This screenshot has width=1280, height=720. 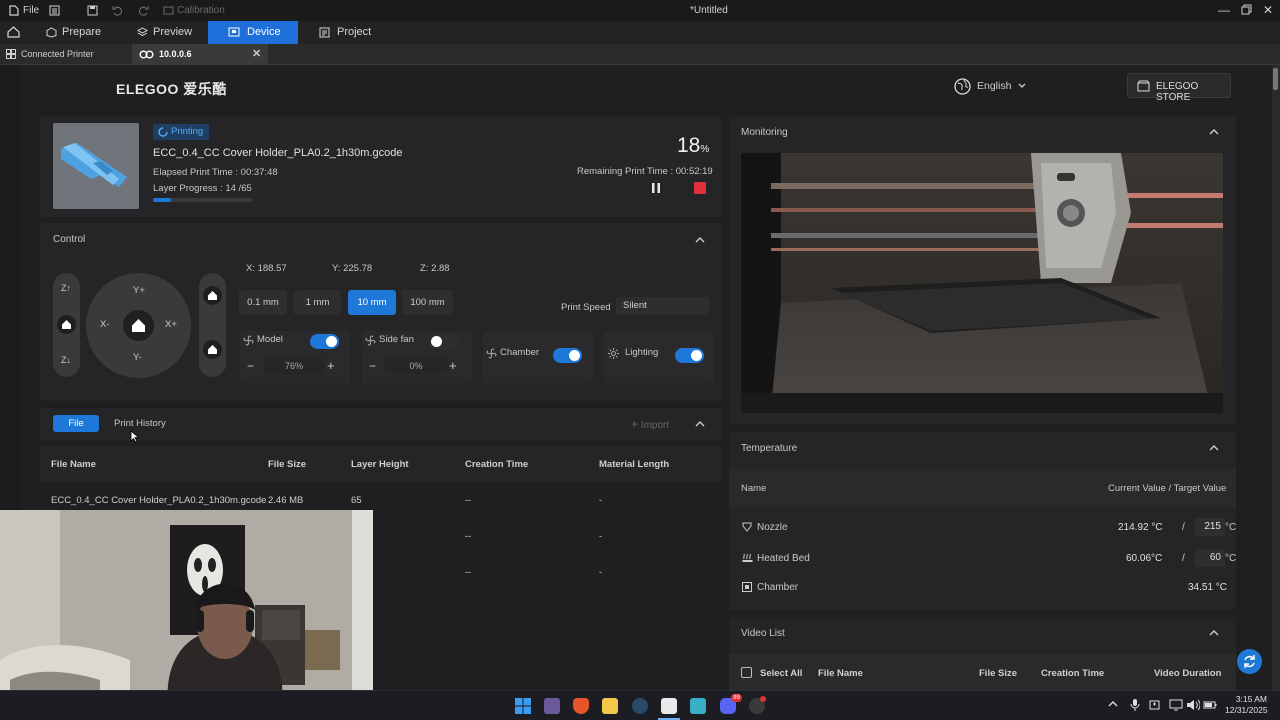 I want to click on collapse-control-icon, so click(x=700, y=240).